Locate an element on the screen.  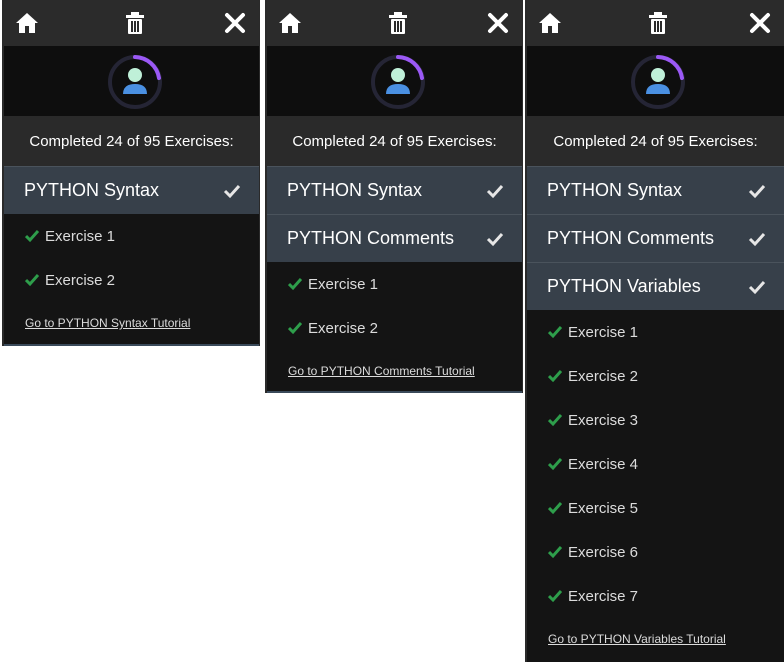
exercise-item: Exercise 4 is located at coordinates (655, 464).